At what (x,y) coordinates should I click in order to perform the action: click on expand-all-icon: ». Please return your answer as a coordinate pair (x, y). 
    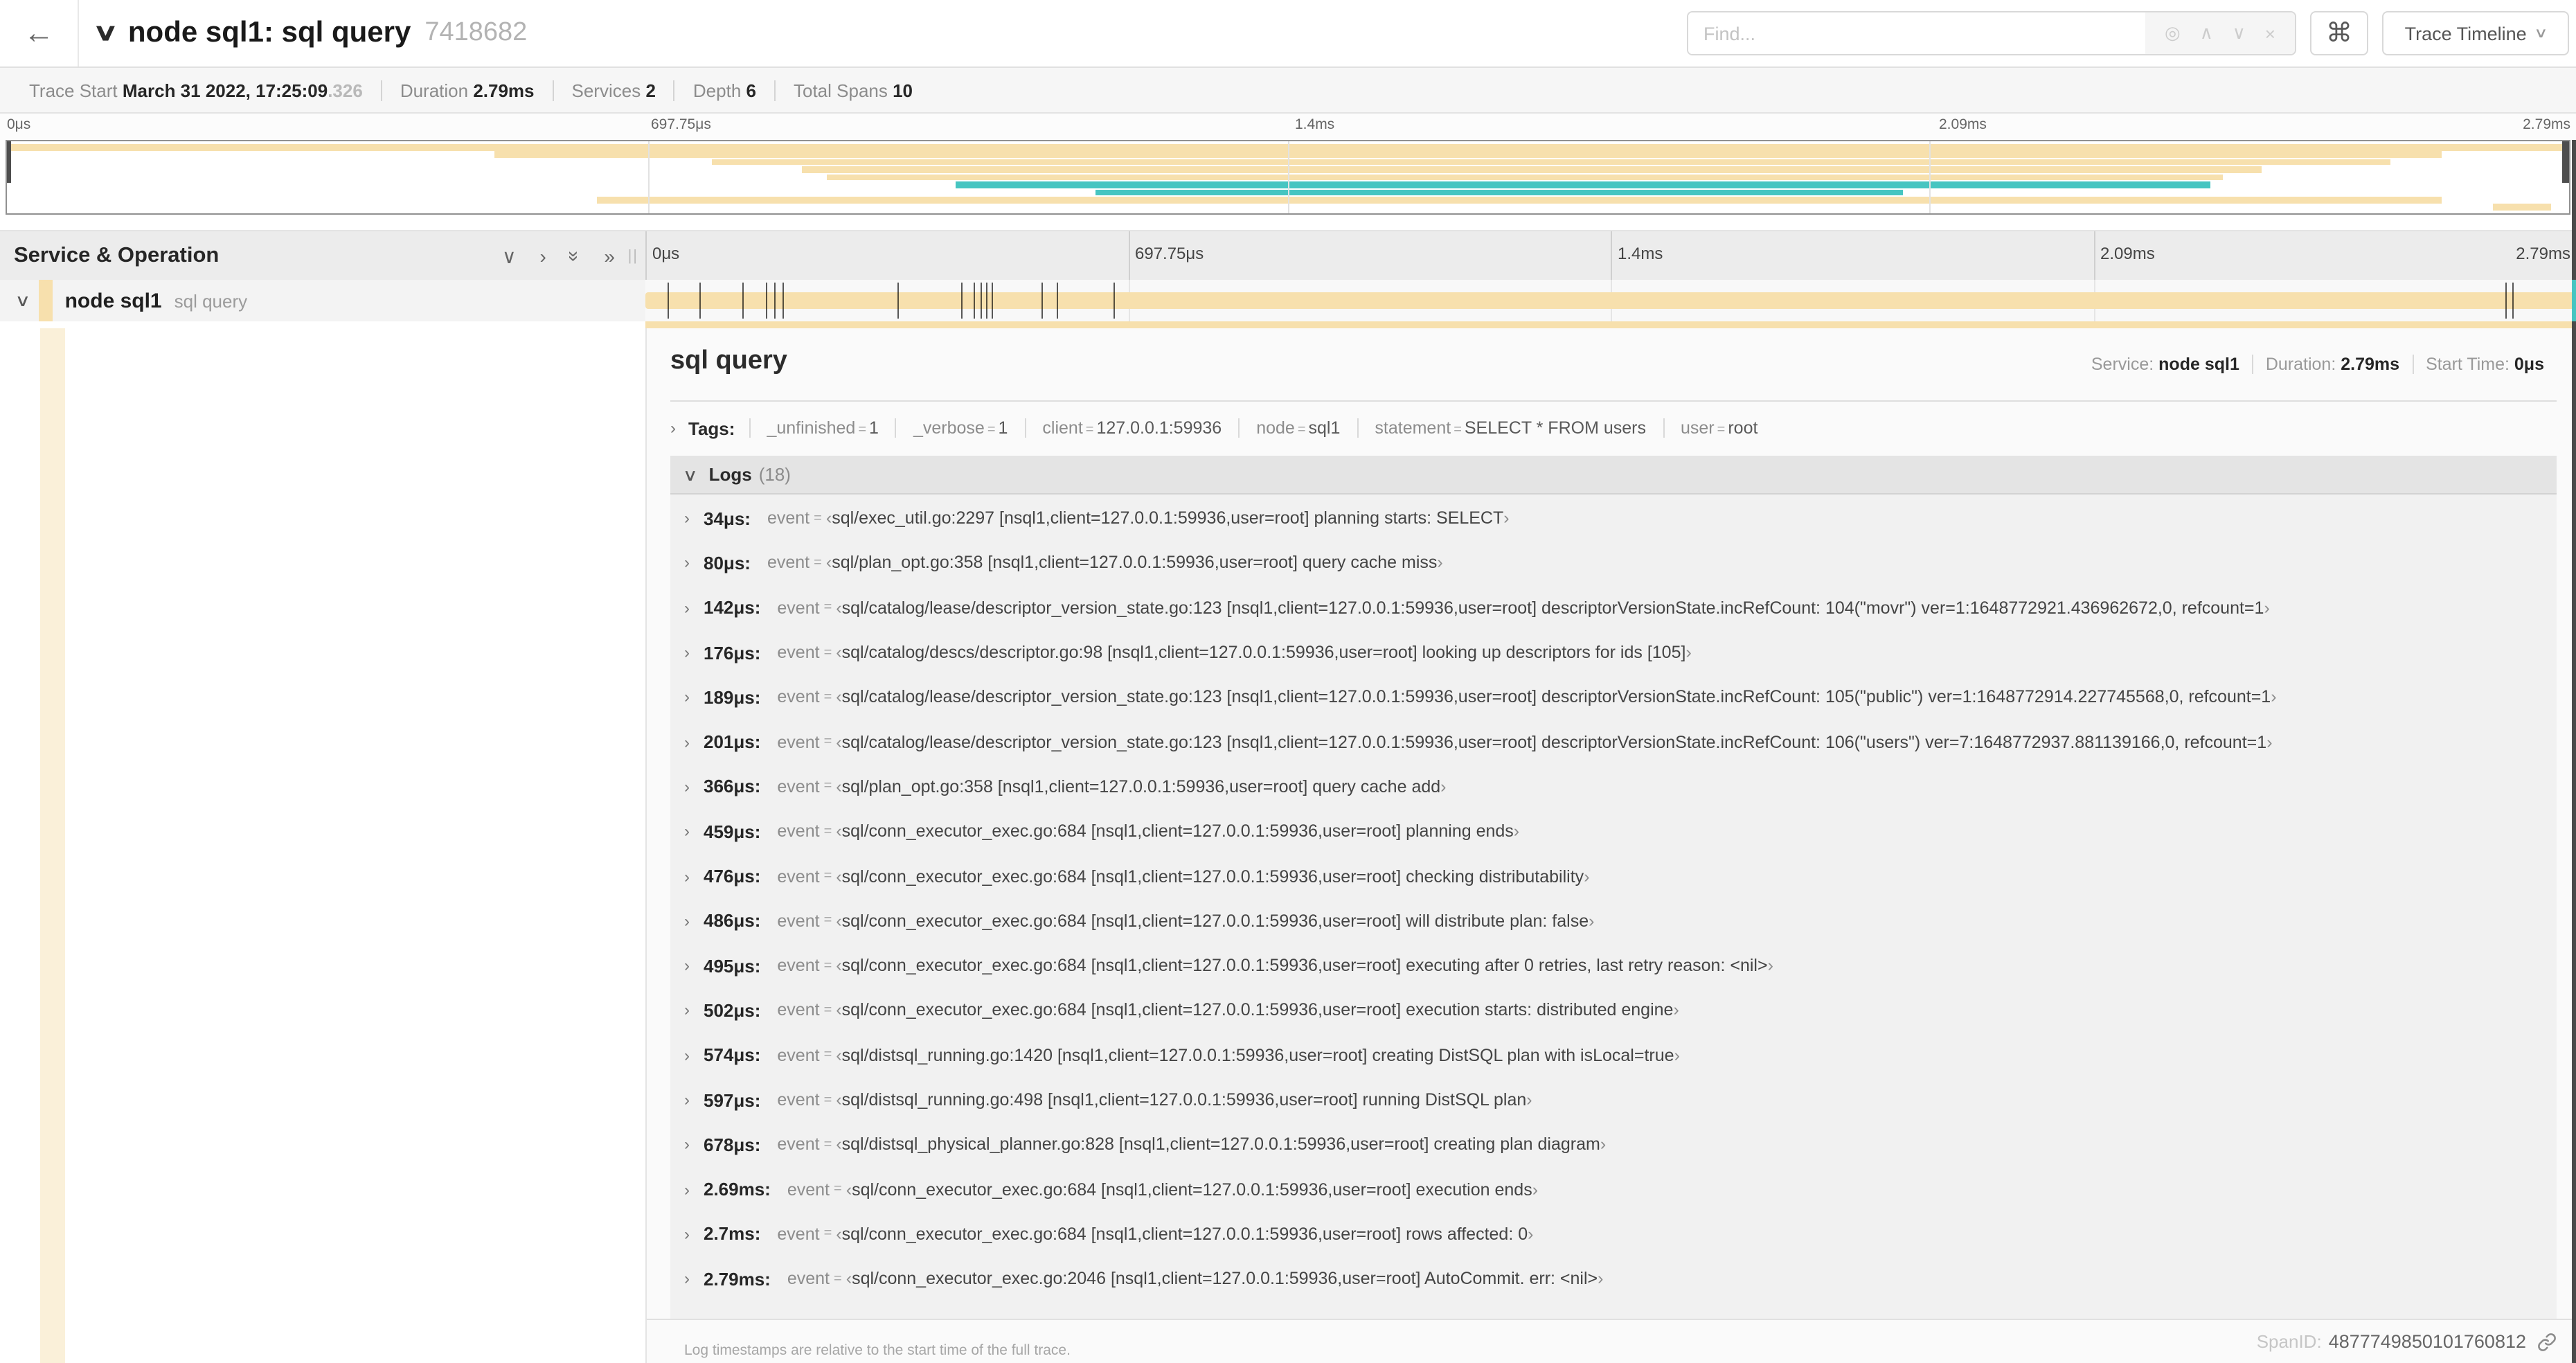
    Looking at the image, I should click on (609, 256).